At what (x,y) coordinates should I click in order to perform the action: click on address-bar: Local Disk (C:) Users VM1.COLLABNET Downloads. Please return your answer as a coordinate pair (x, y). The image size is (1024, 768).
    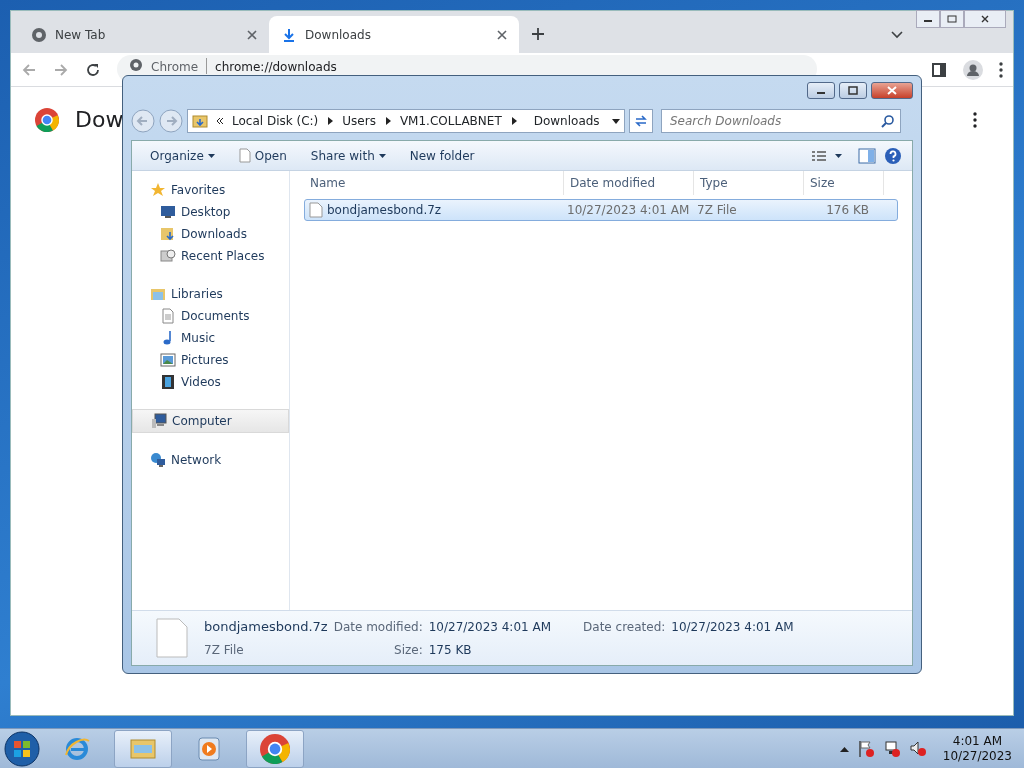
    Looking at the image, I should click on (406, 121).